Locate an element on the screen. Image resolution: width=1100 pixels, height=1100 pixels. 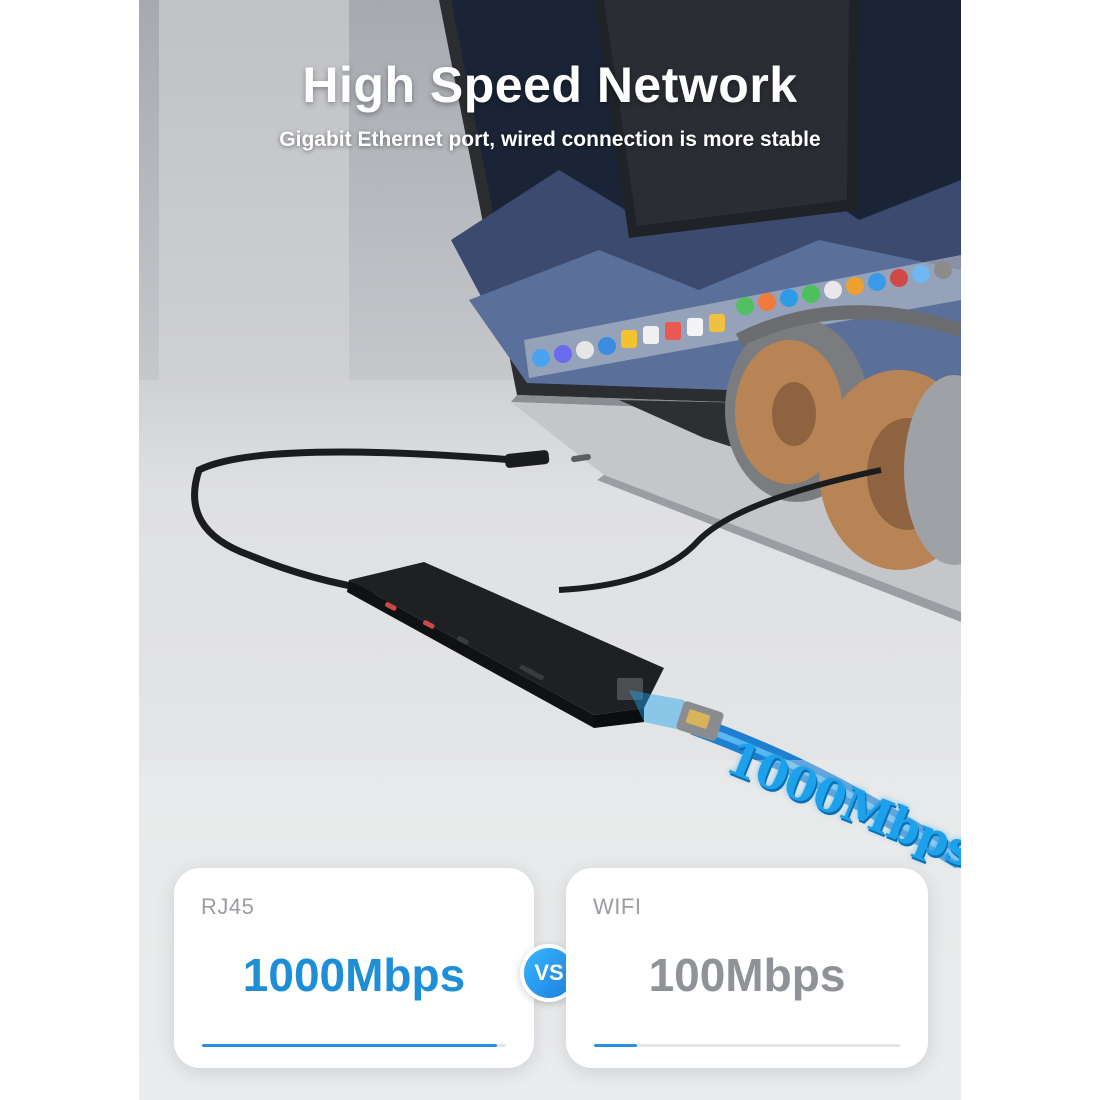
rj45-label: RJ45 is located at coordinates (228, 906).